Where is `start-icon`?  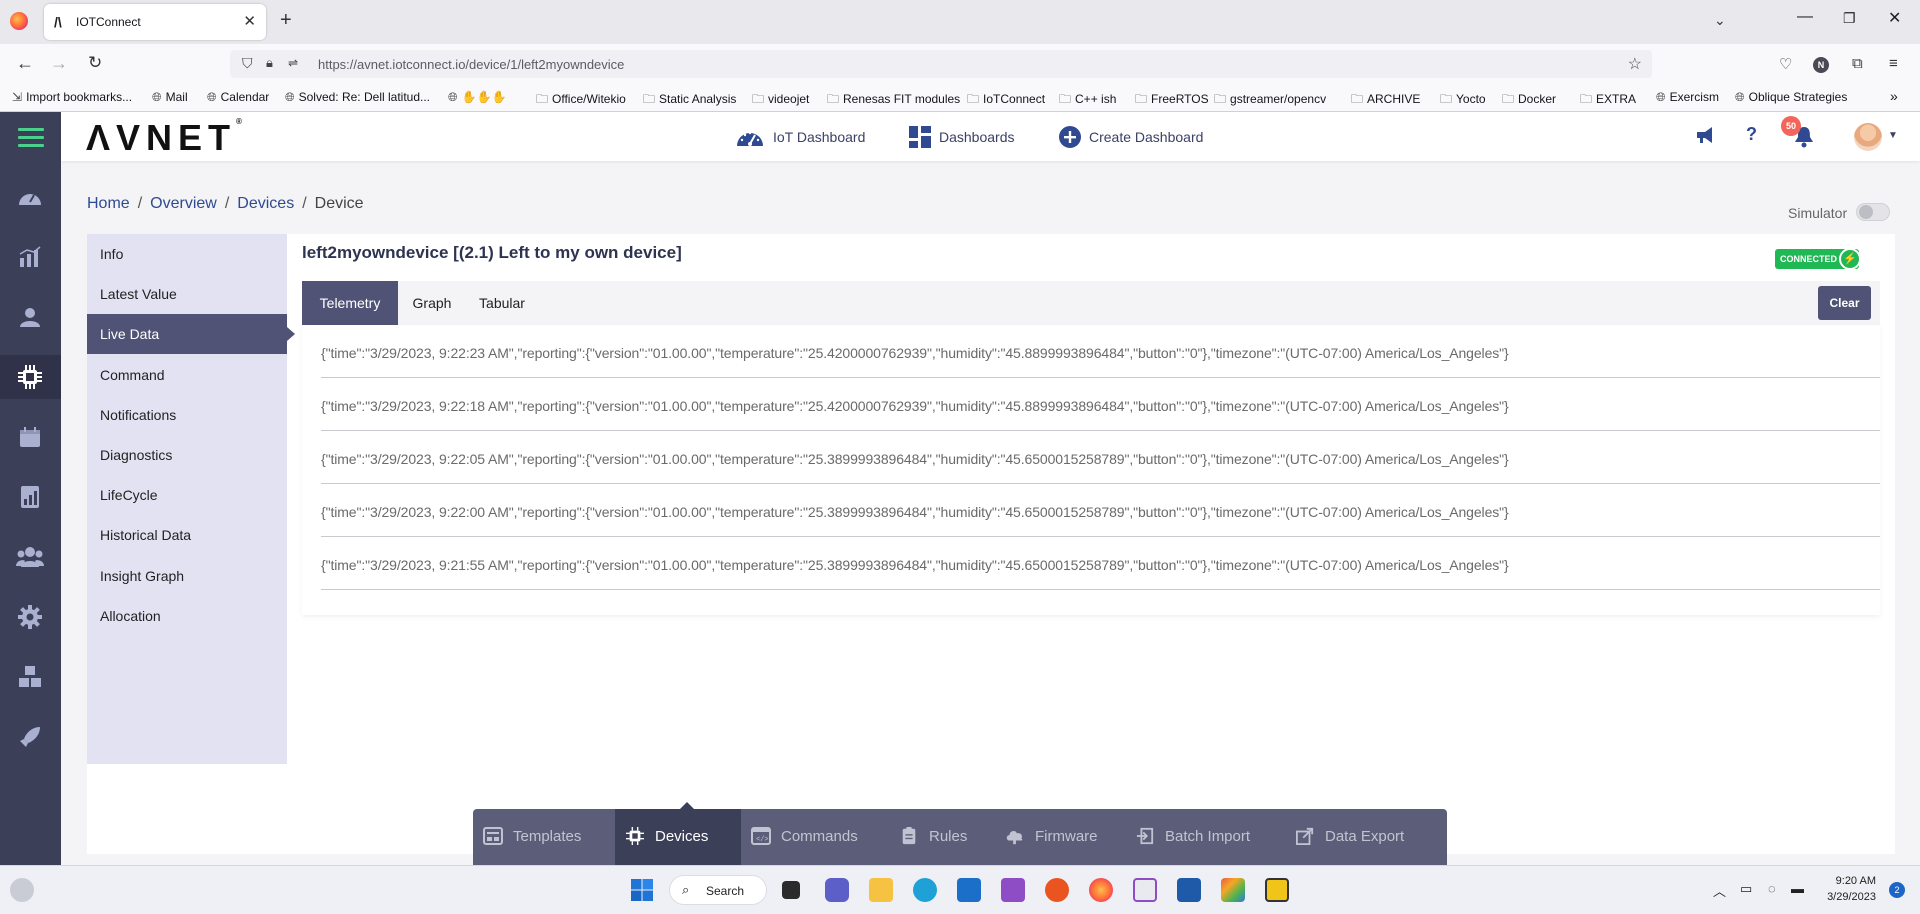 start-icon is located at coordinates (642, 890).